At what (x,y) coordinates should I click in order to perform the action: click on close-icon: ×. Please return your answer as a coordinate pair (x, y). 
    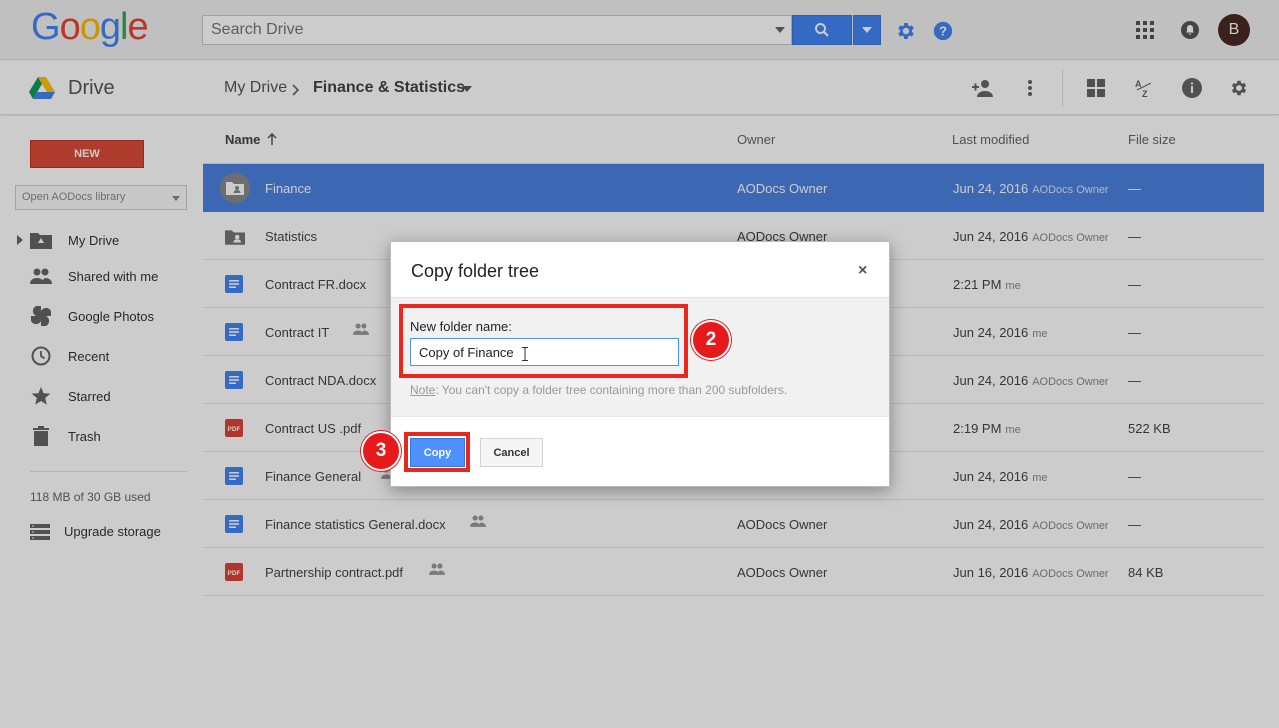
    Looking at the image, I should click on (862, 271).